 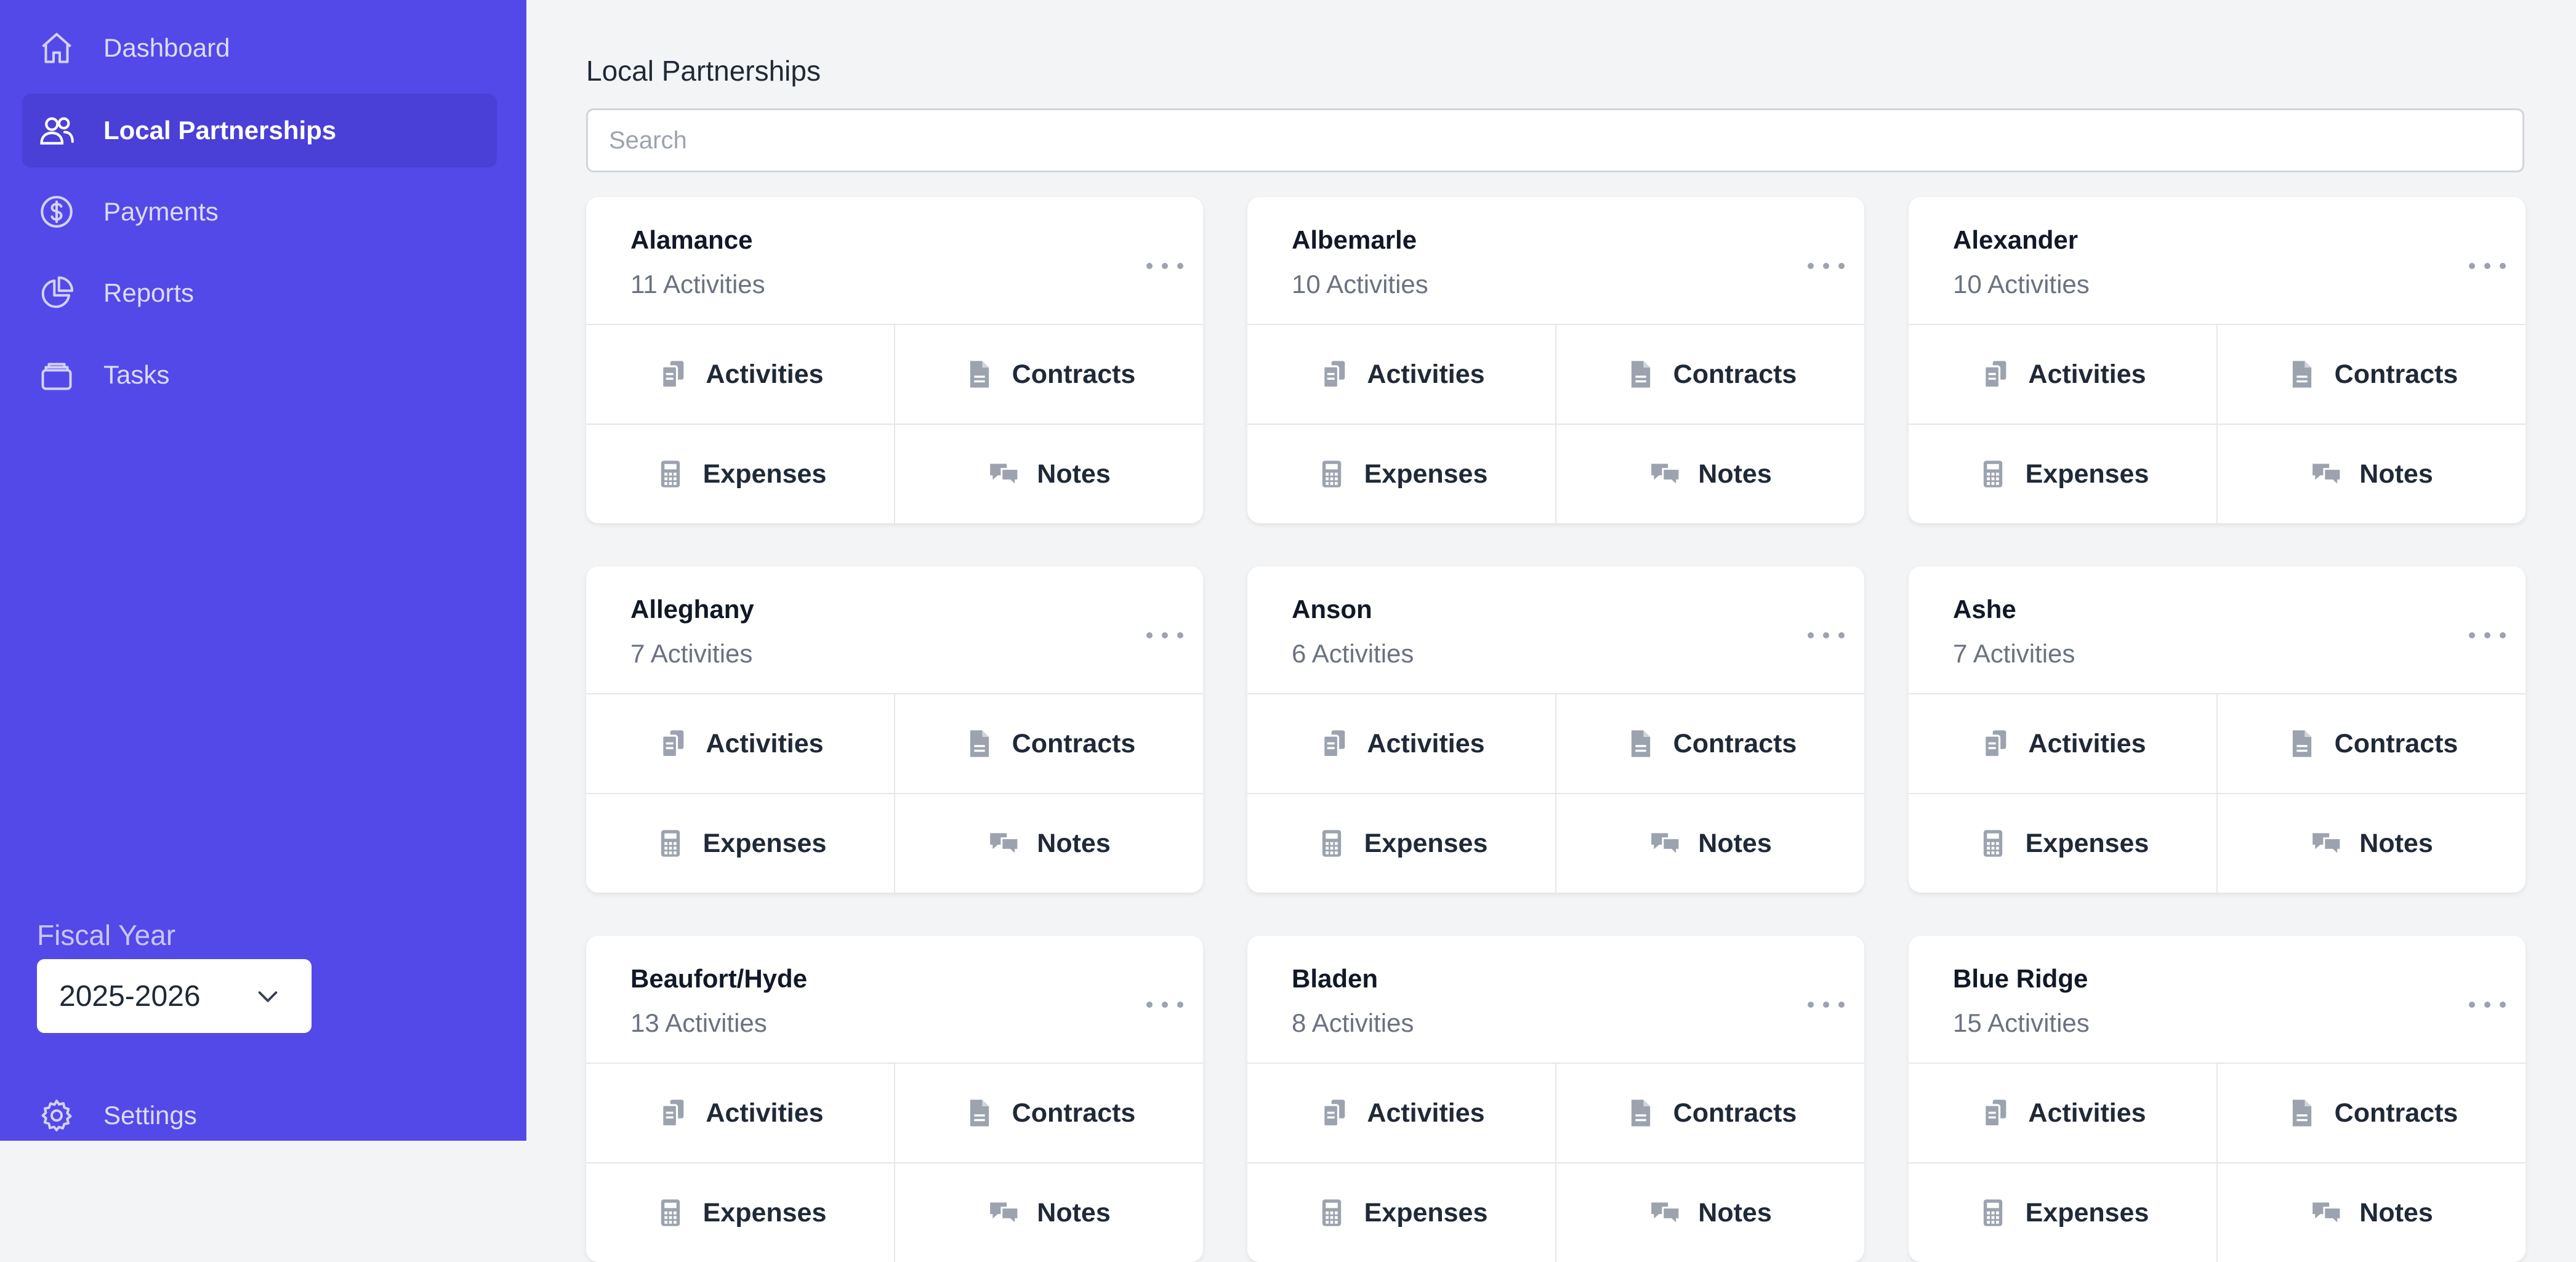 I want to click on sidebar-item-local-partnerships: Local Partnerships, so click(x=259, y=130).